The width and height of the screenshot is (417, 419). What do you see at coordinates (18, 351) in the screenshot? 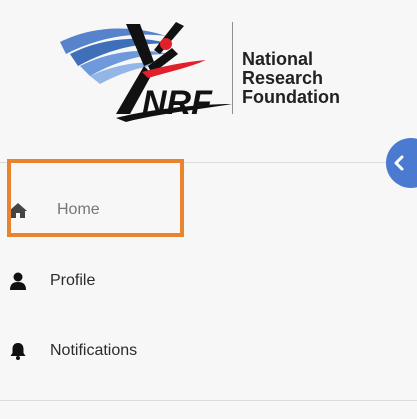
I see `bell-icon` at bounding box center [18, 351].